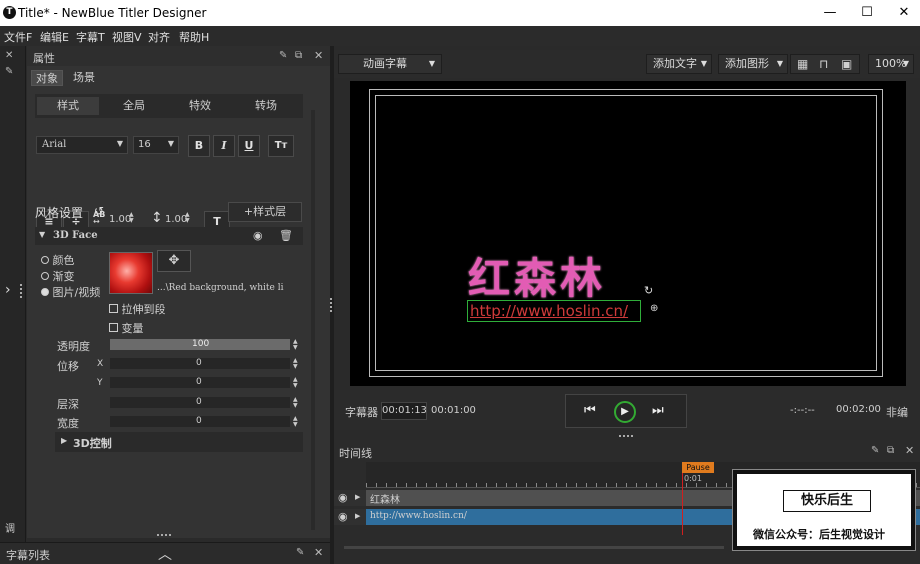 This screenshot has width=920, height=564. What do you see at coordinates (224, 146) in the screenshot?
I see `italic-button: I` at bounding box center [224, 146].